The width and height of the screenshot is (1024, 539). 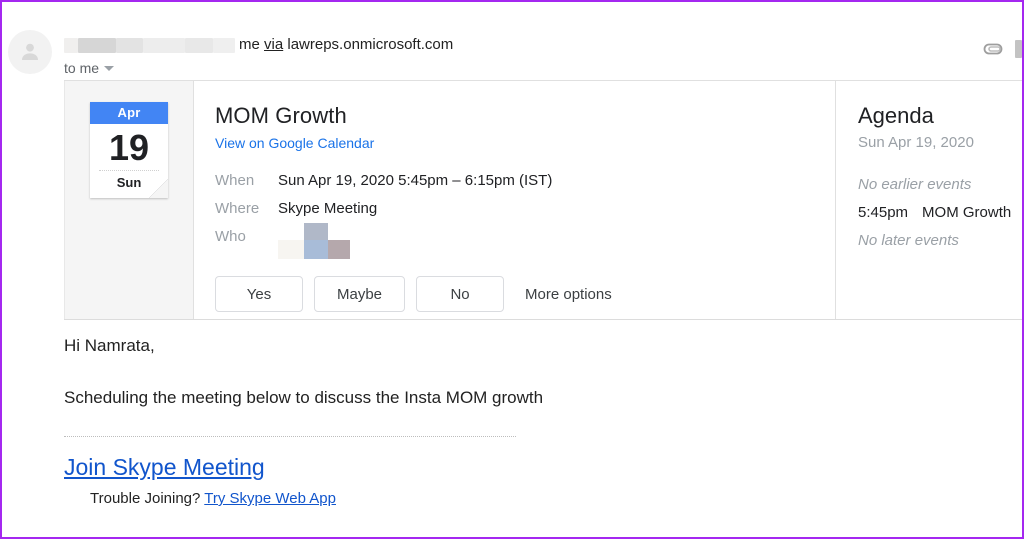 I want to click on person-avatar-icon, so click(x=30, y=52).